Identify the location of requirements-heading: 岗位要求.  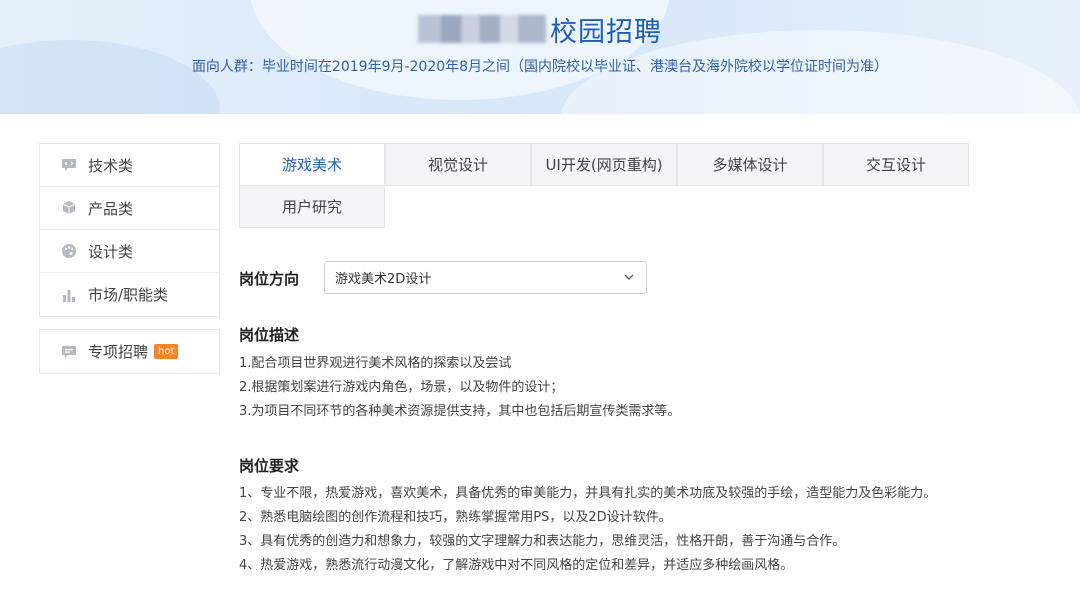
(269, 466).